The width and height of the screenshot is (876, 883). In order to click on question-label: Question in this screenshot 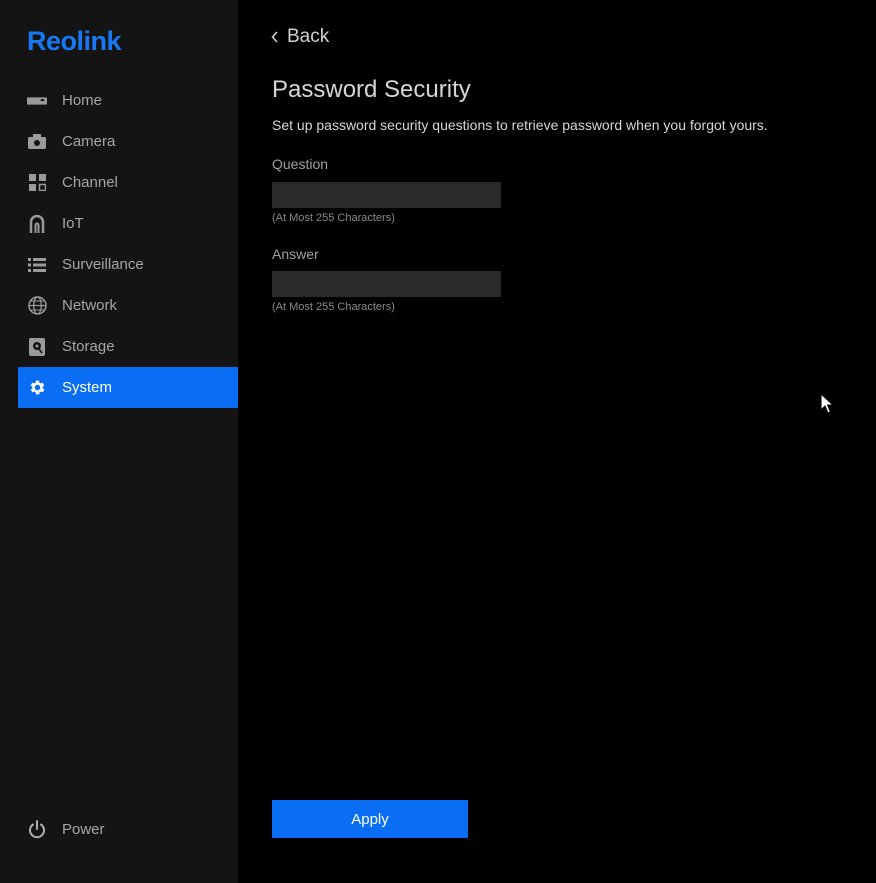, I will do `click(300, 164)`.